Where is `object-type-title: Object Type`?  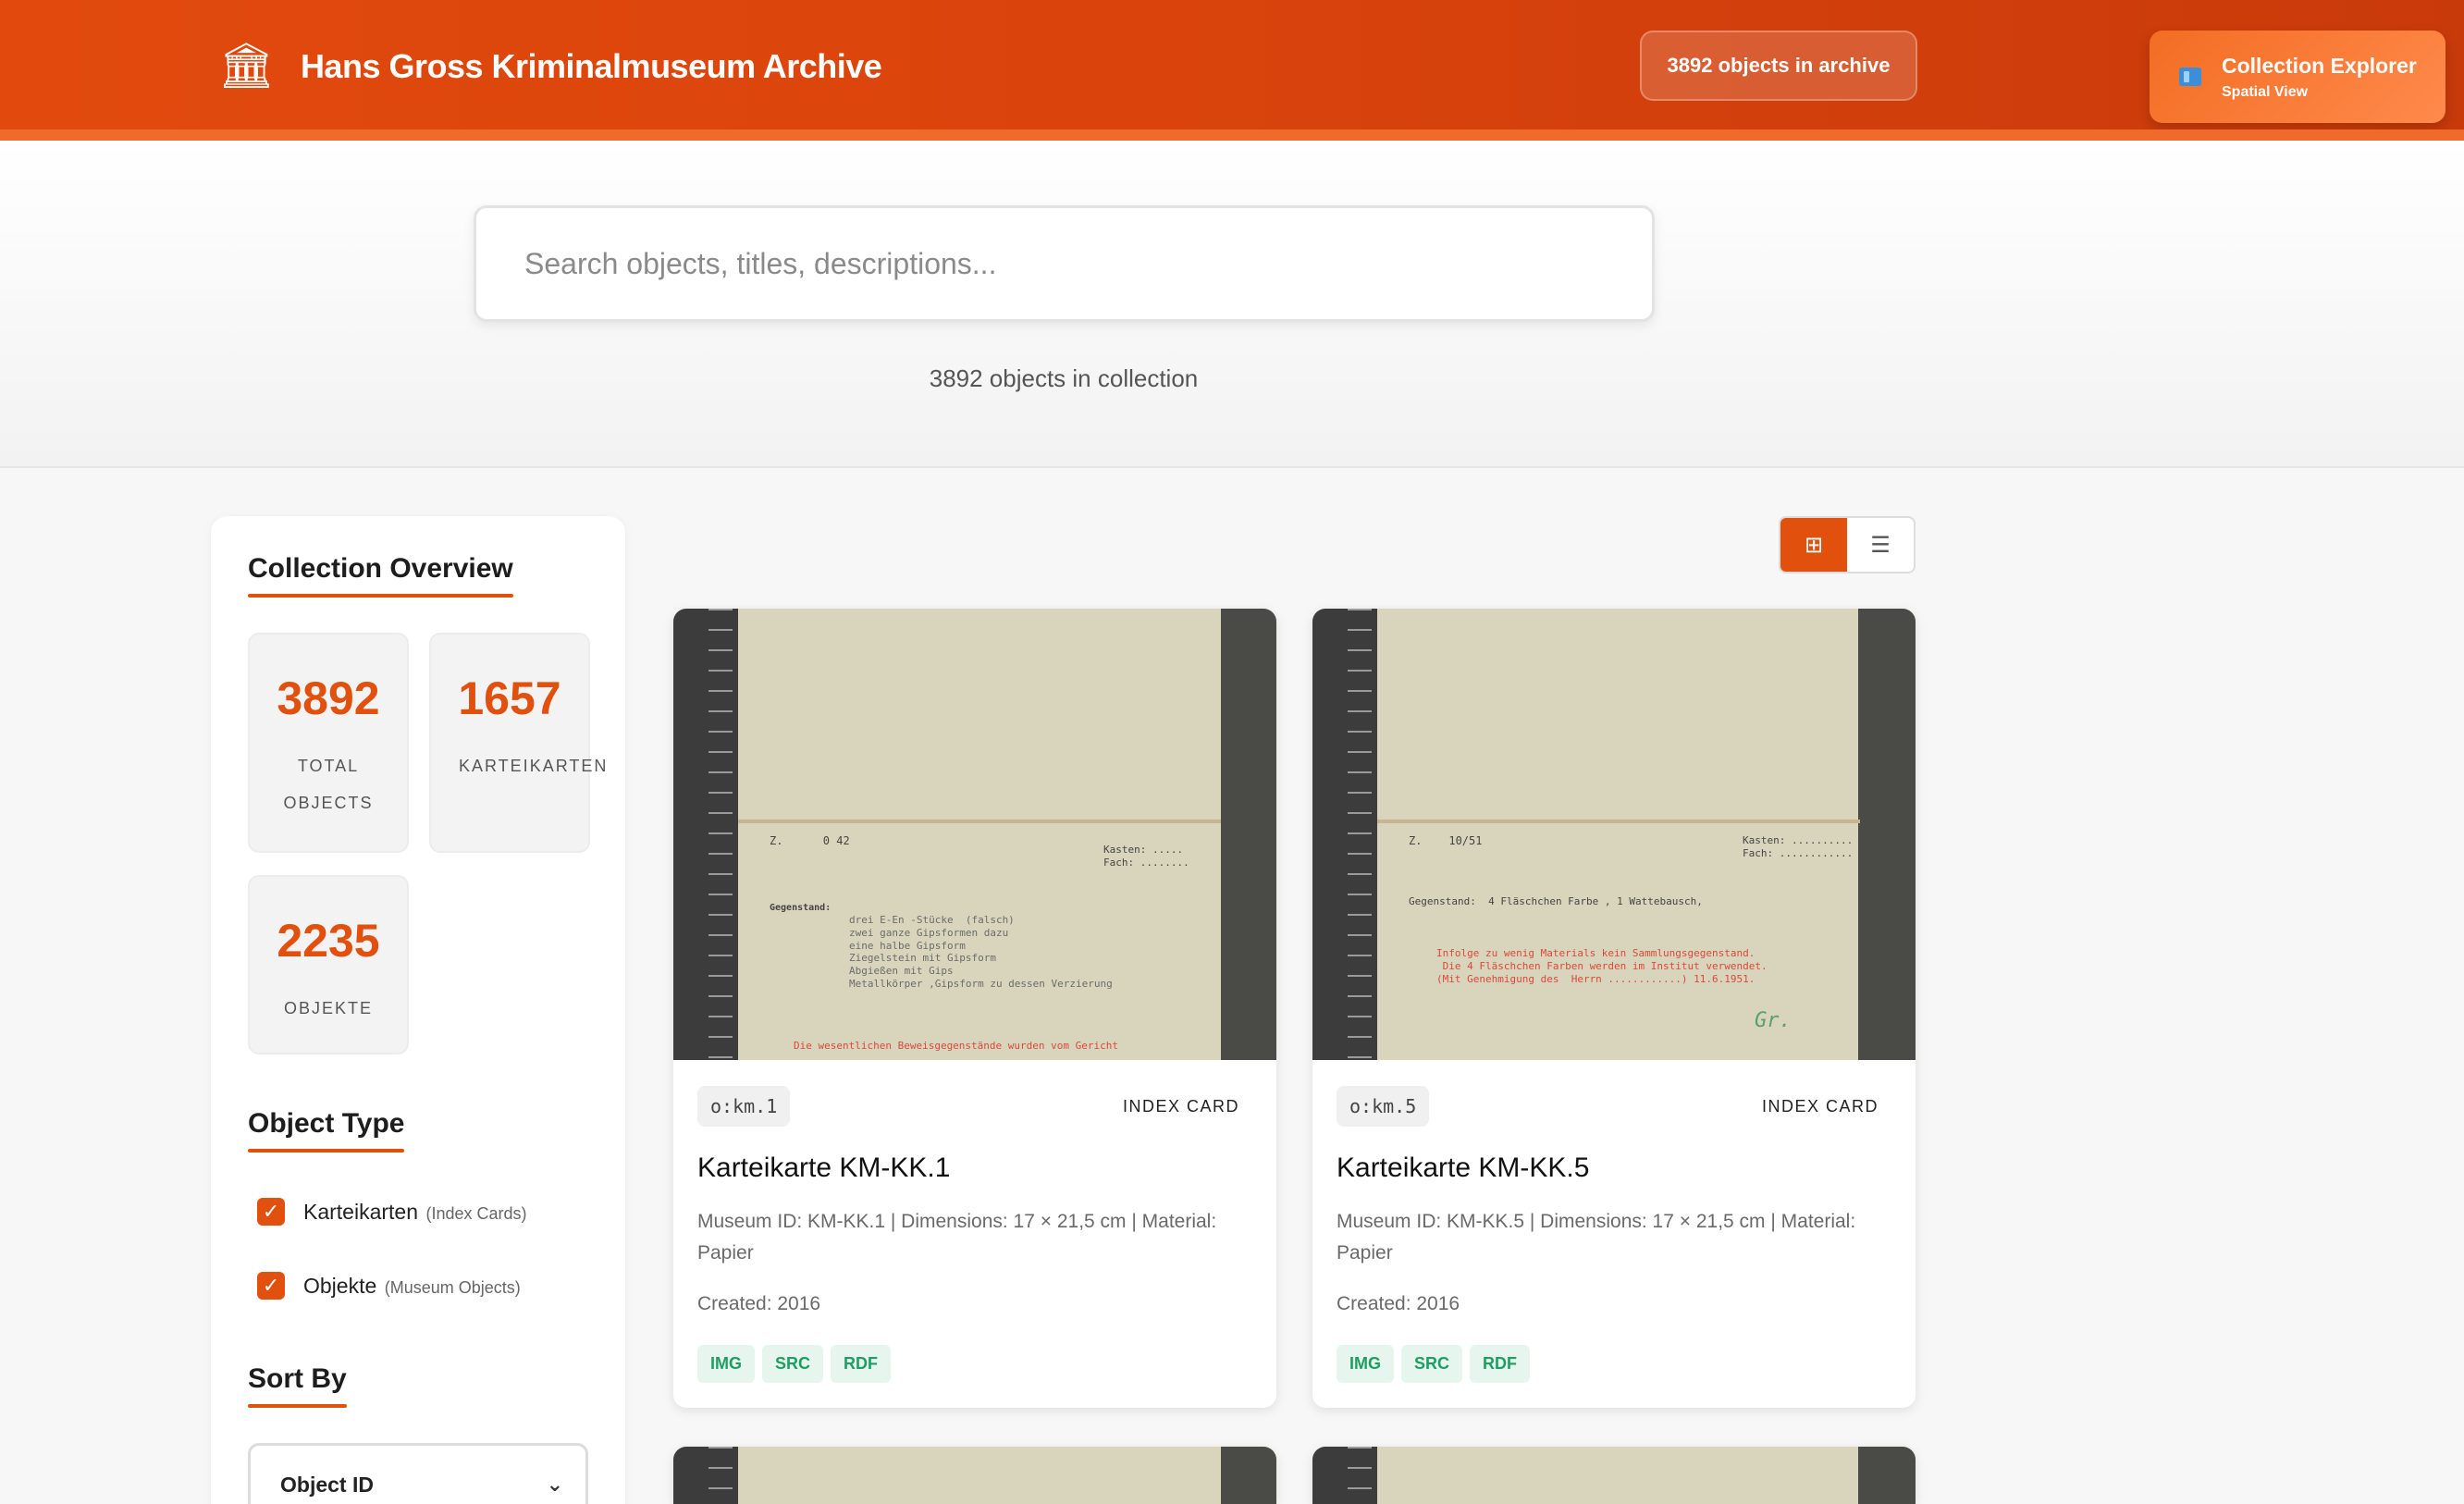
object-type-title: Object Type is located at coordinates (327, 1130).